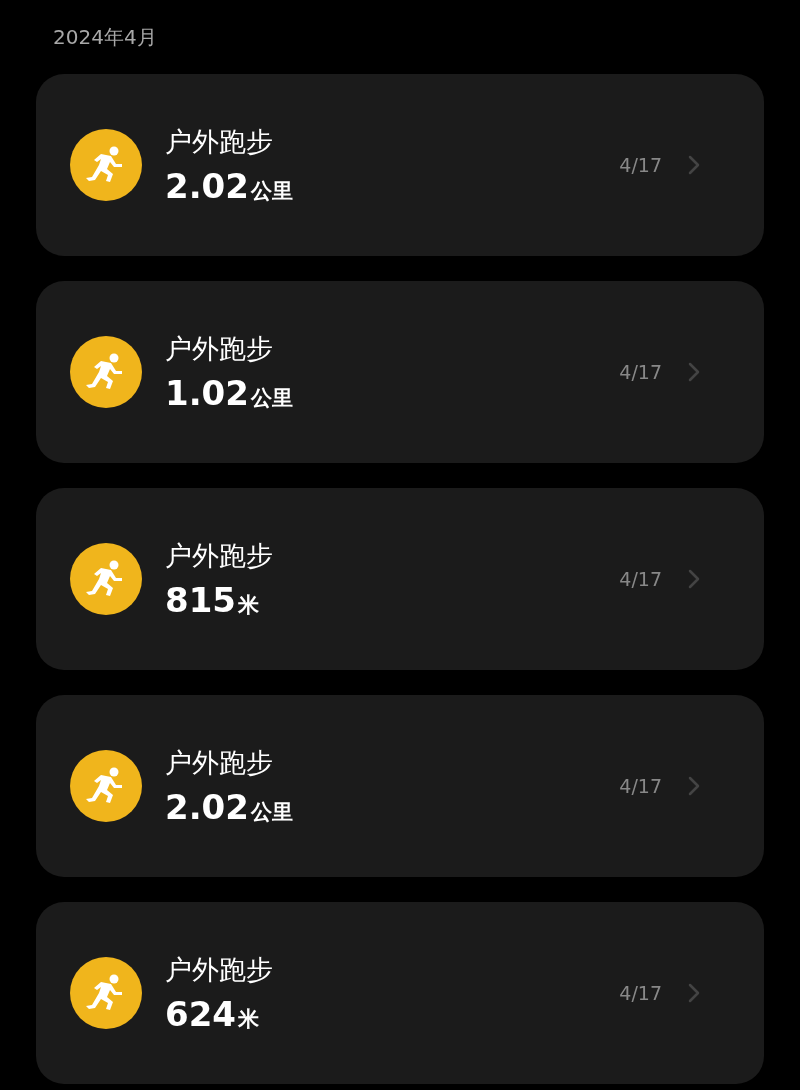  Describe the element at coordinates (200, 1014) in the screenshot. I see `distance-value: 624` at that location.